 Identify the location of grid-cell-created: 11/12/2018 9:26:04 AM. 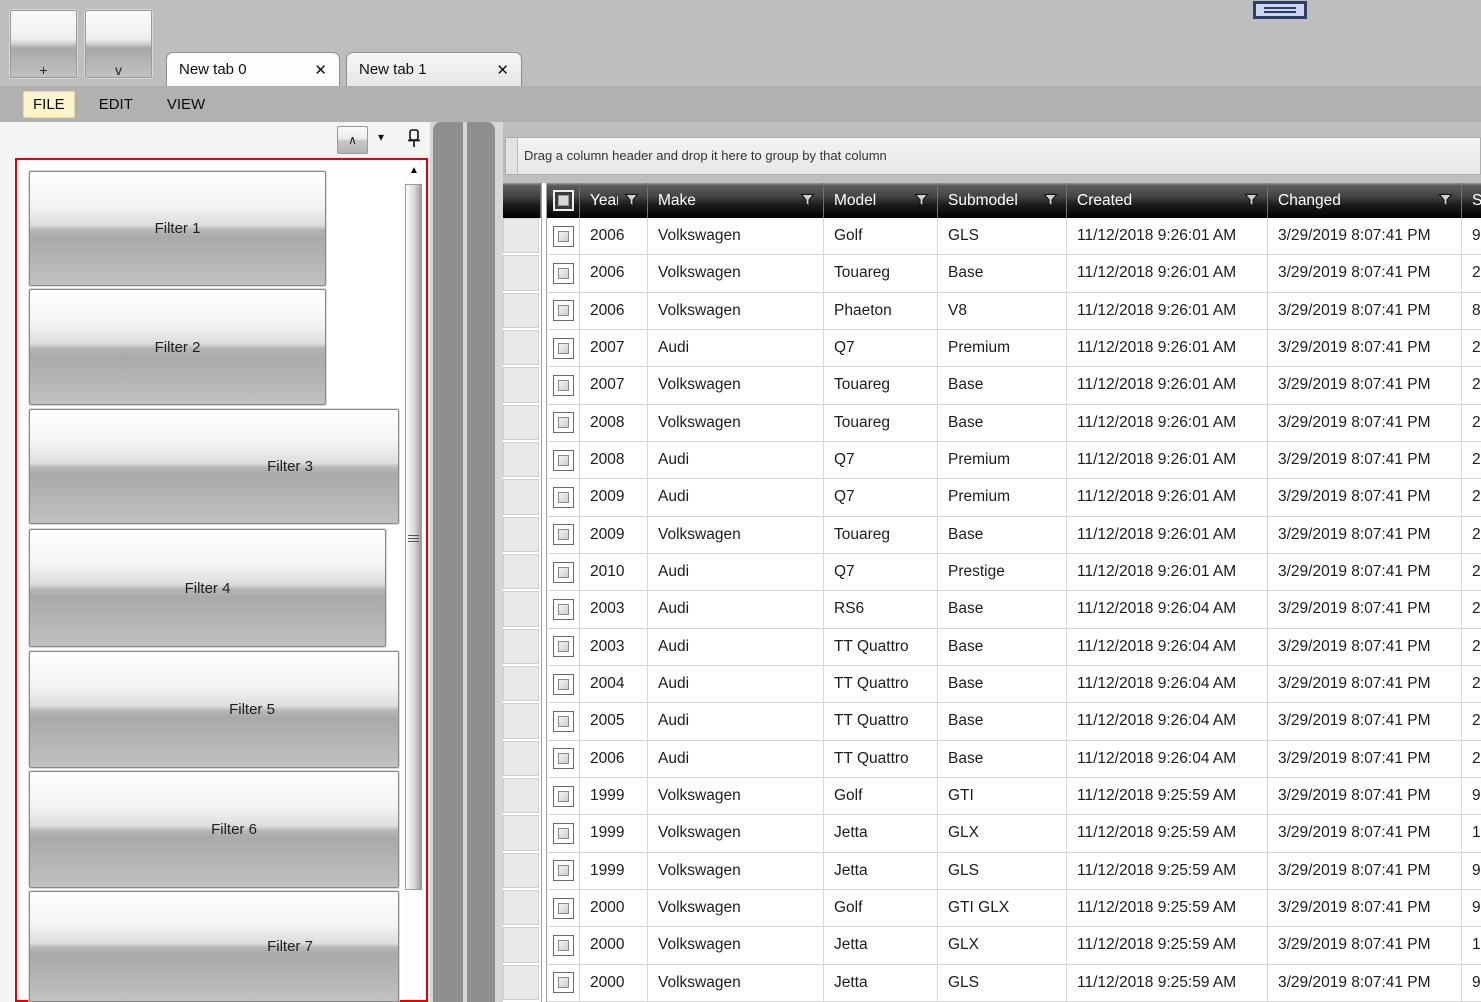
(1167, 647).